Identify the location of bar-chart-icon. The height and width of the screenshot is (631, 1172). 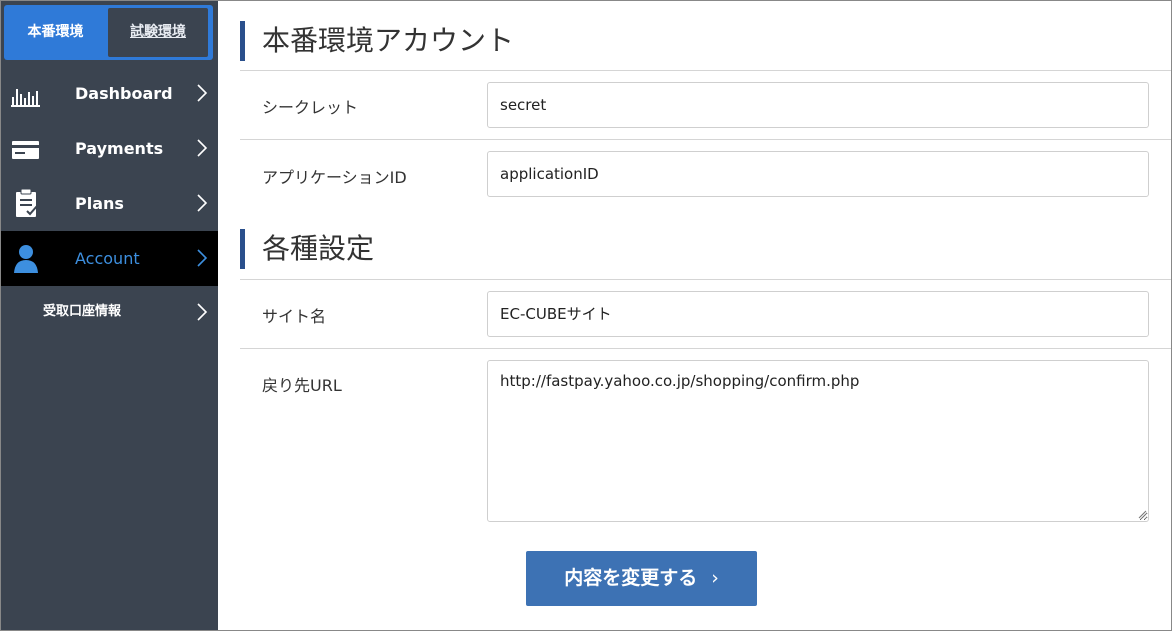
(25, 98).